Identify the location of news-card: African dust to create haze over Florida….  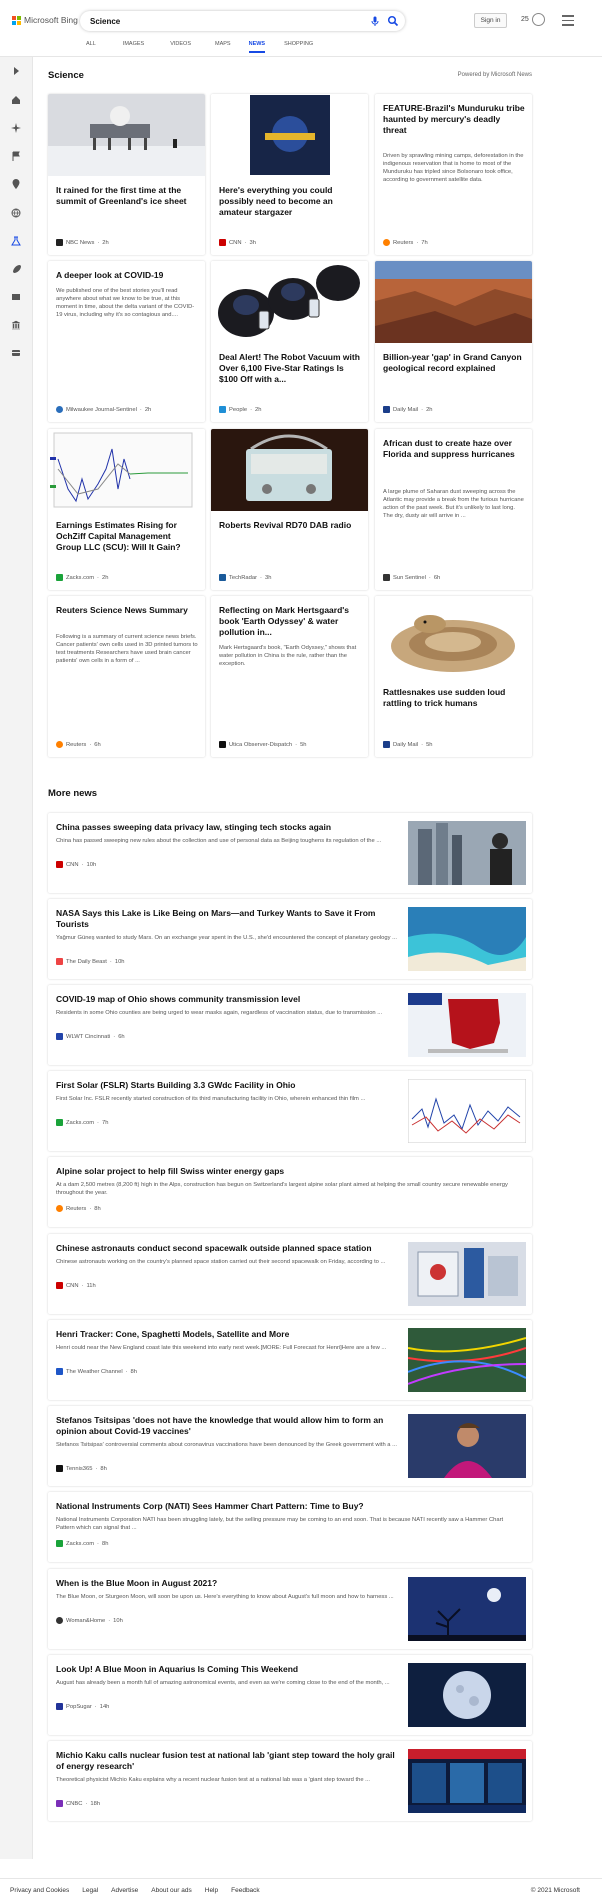
(453, 509).